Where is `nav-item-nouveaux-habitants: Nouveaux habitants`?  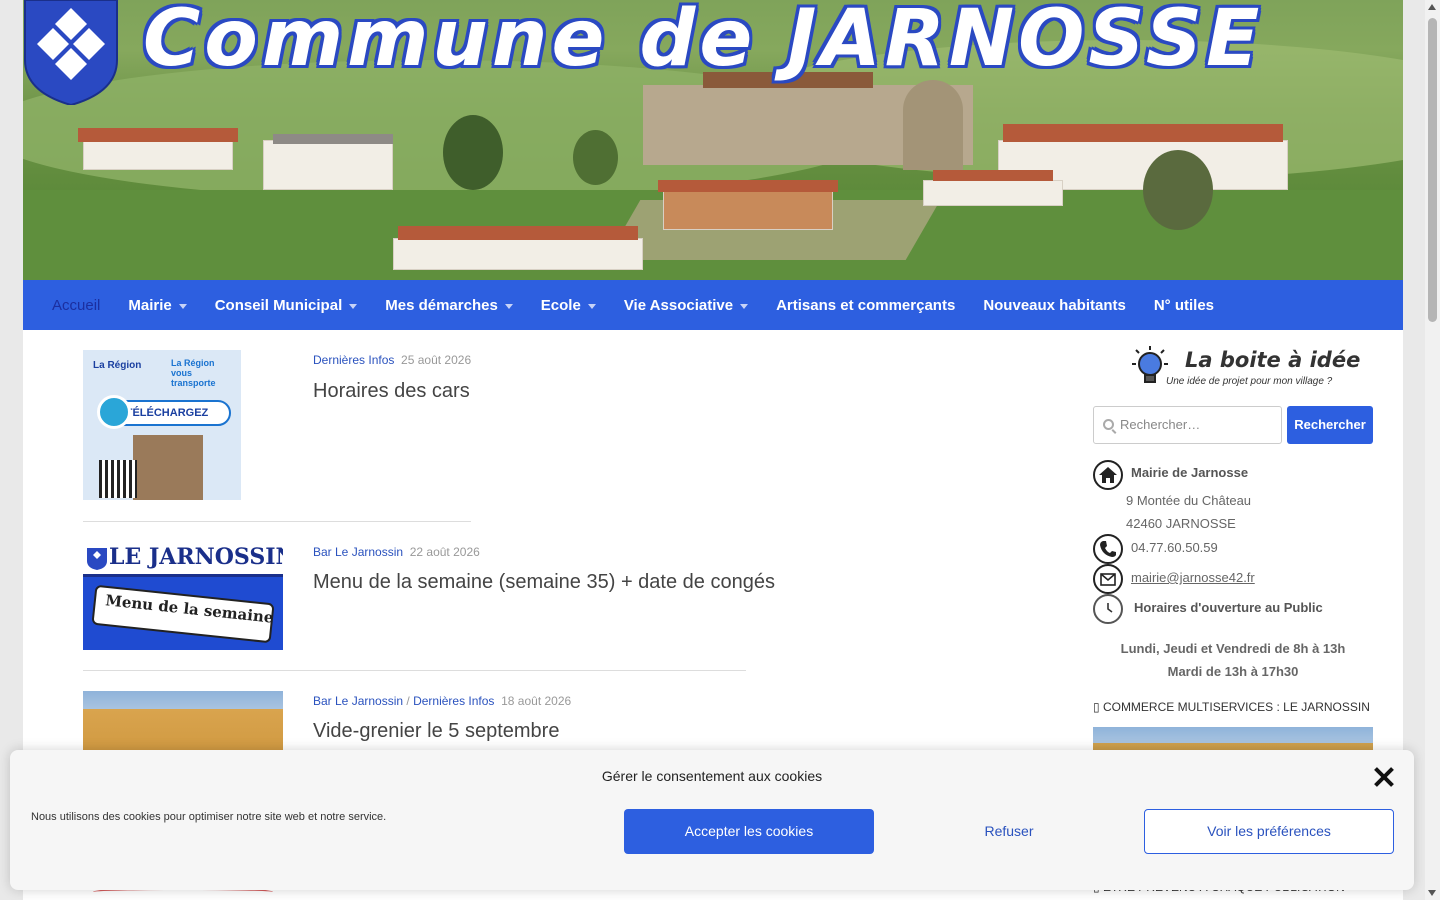
nav-item-nouveaux-habitants: Nouveaux habitants is located at coordinates (1054, 305).